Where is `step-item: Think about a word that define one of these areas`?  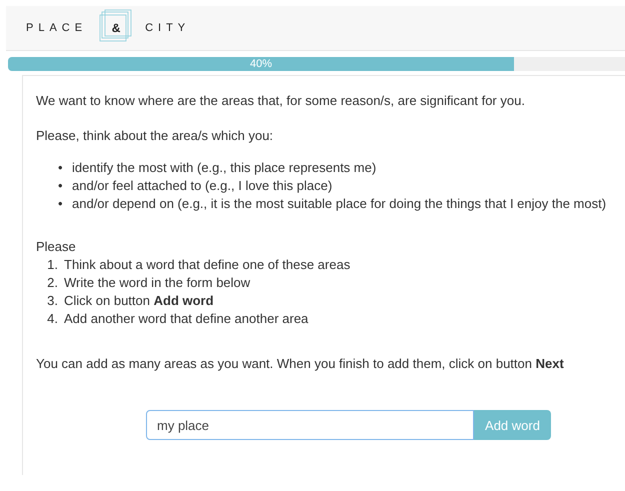 step-item: Think about a word that define one of these areas is located at coordinates (207, 265).